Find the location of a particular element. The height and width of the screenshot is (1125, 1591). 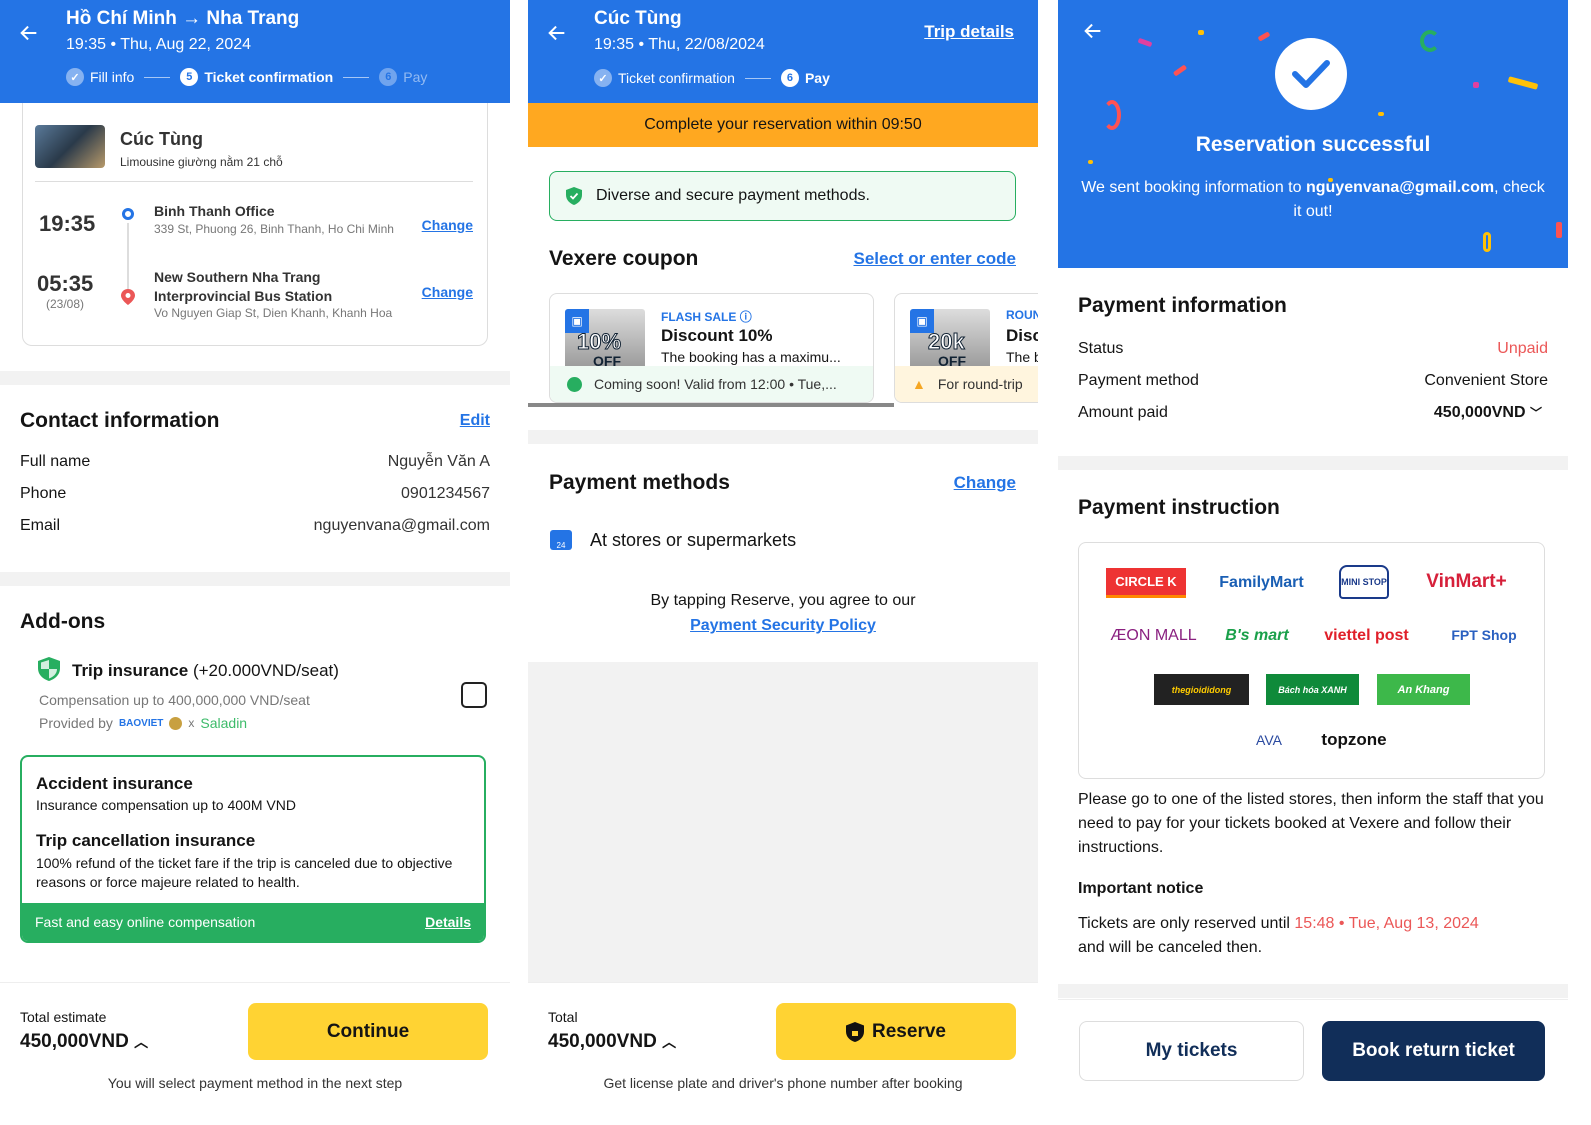

operator-title: Cúc Tùng is located at coordinates (638, 18).